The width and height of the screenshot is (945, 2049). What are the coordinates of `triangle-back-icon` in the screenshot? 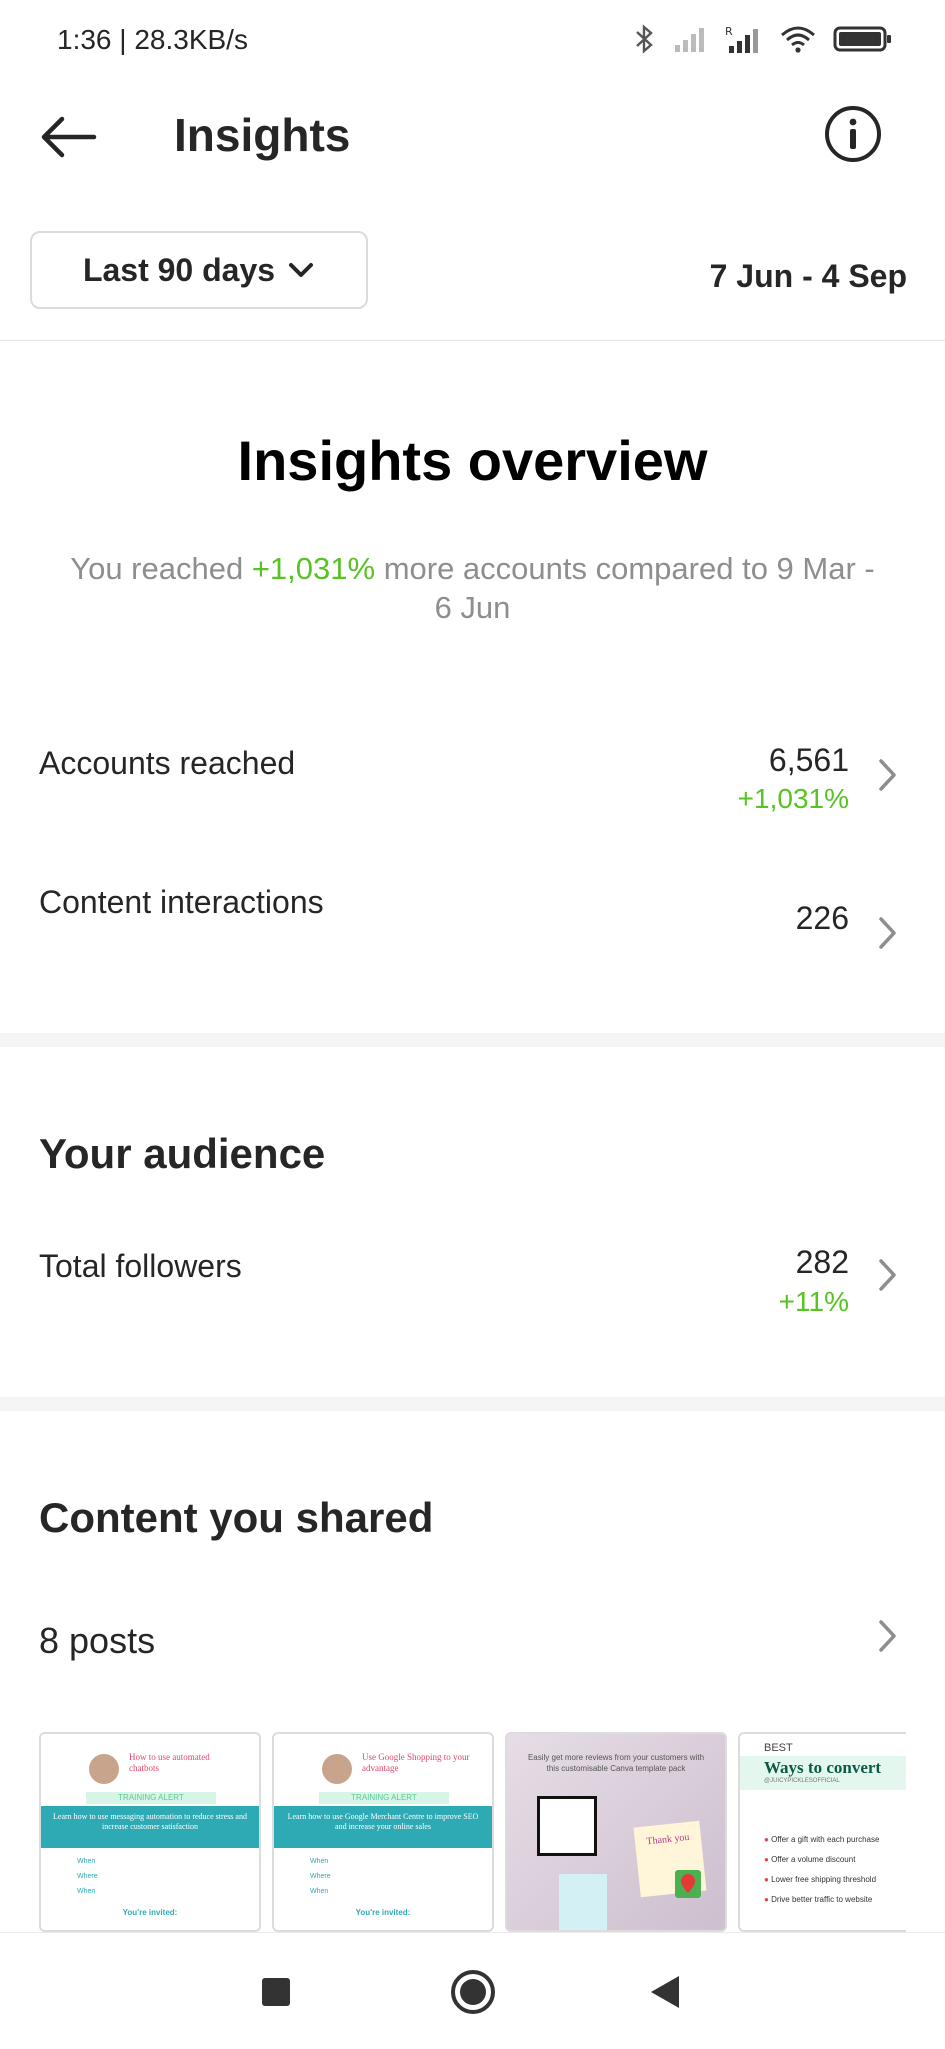 It's located at (665, 1992).